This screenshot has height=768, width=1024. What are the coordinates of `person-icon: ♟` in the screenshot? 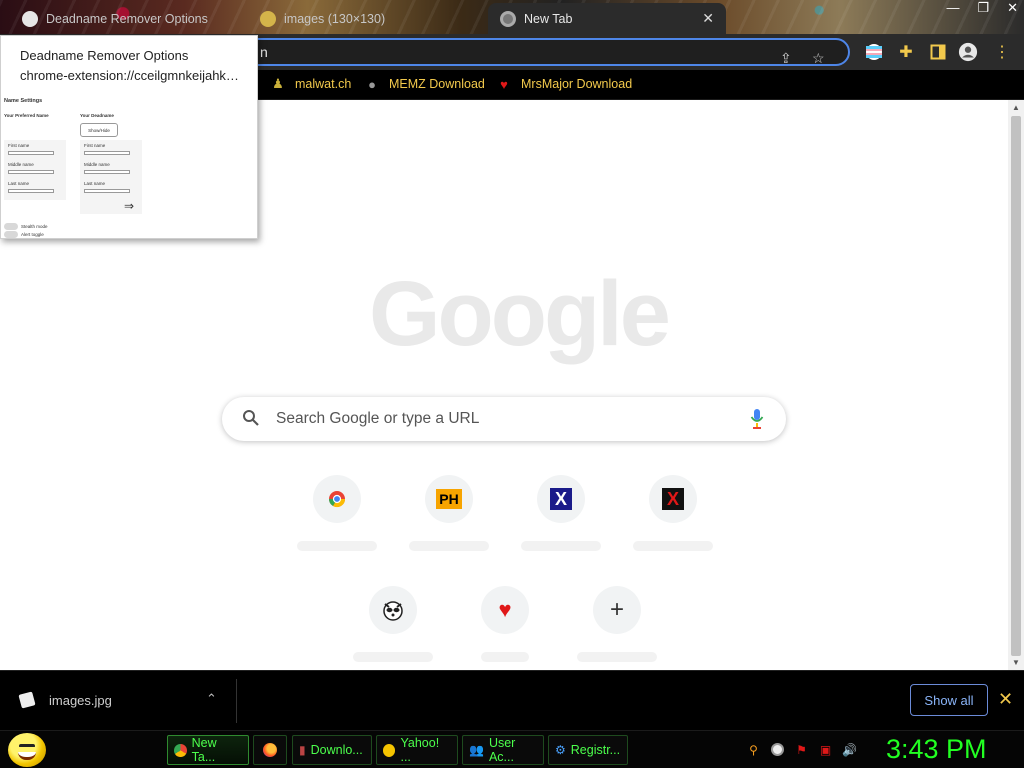 It's located at (278, 83).